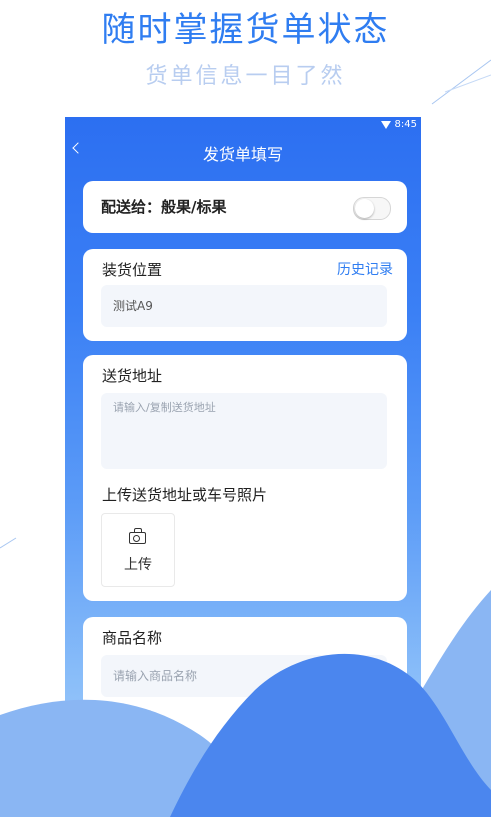 The image size is (491, 817). Describe the element at coordinates (365, 269) in the screenshot. I see `history-record-link: 历史记录` at that location.